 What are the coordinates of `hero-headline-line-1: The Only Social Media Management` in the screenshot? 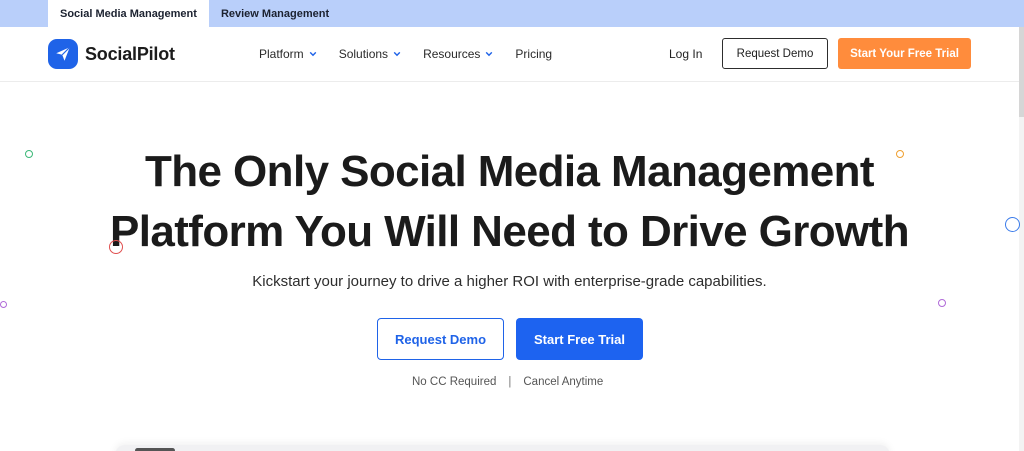 It's located at (510, 171).